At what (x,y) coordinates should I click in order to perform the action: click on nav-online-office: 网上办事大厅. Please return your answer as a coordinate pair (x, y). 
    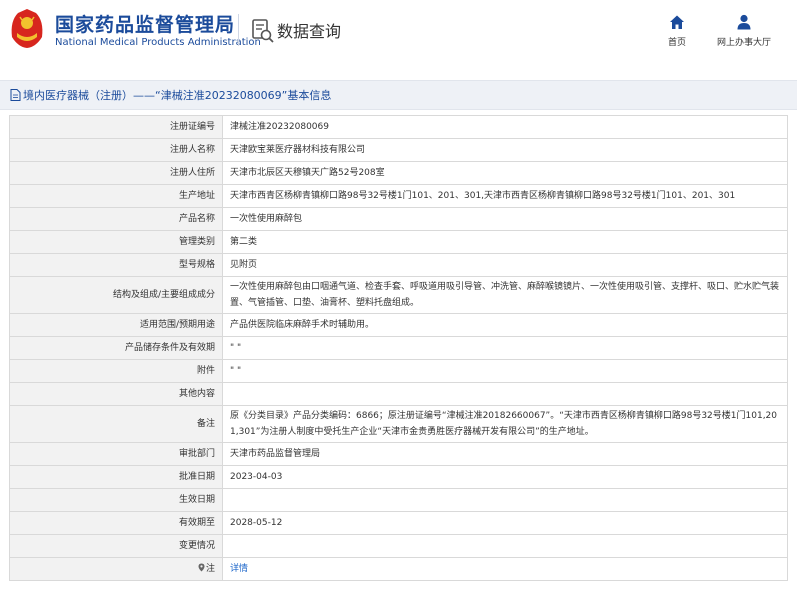
    Looking at the image, I should click on (744, 31).